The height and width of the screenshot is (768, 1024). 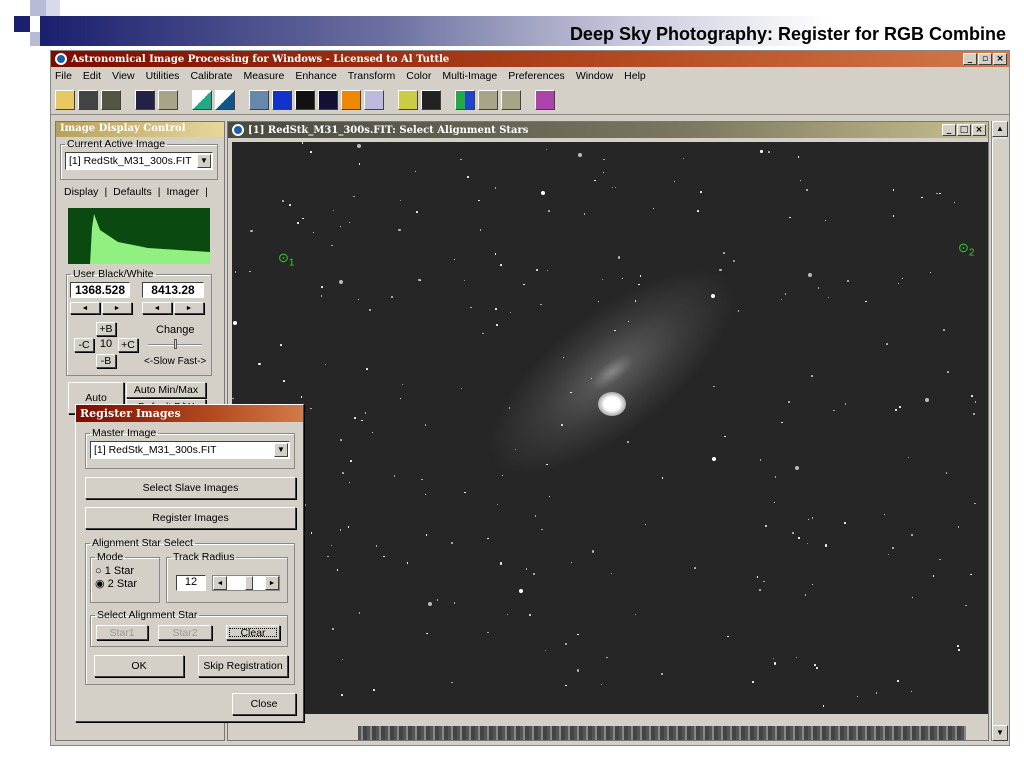 What do you see at coordinates (264, 704) in the screenshot?
I see `close-dialog-button: Close` at bounding box center [264, 704].